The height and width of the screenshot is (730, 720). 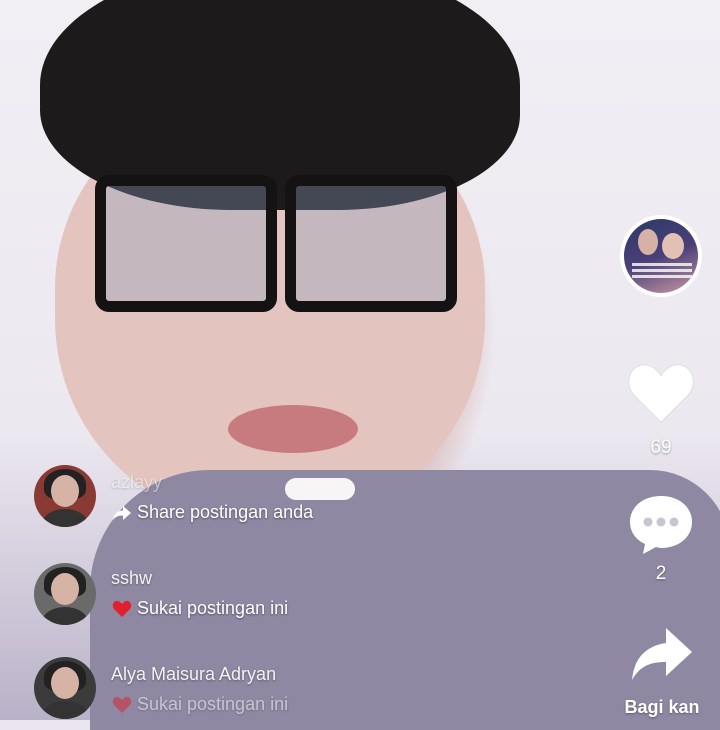 What do you see at coordinates (320, 489) in the screenshot?
I see `headset-mic` at bounding box center [320, 489].